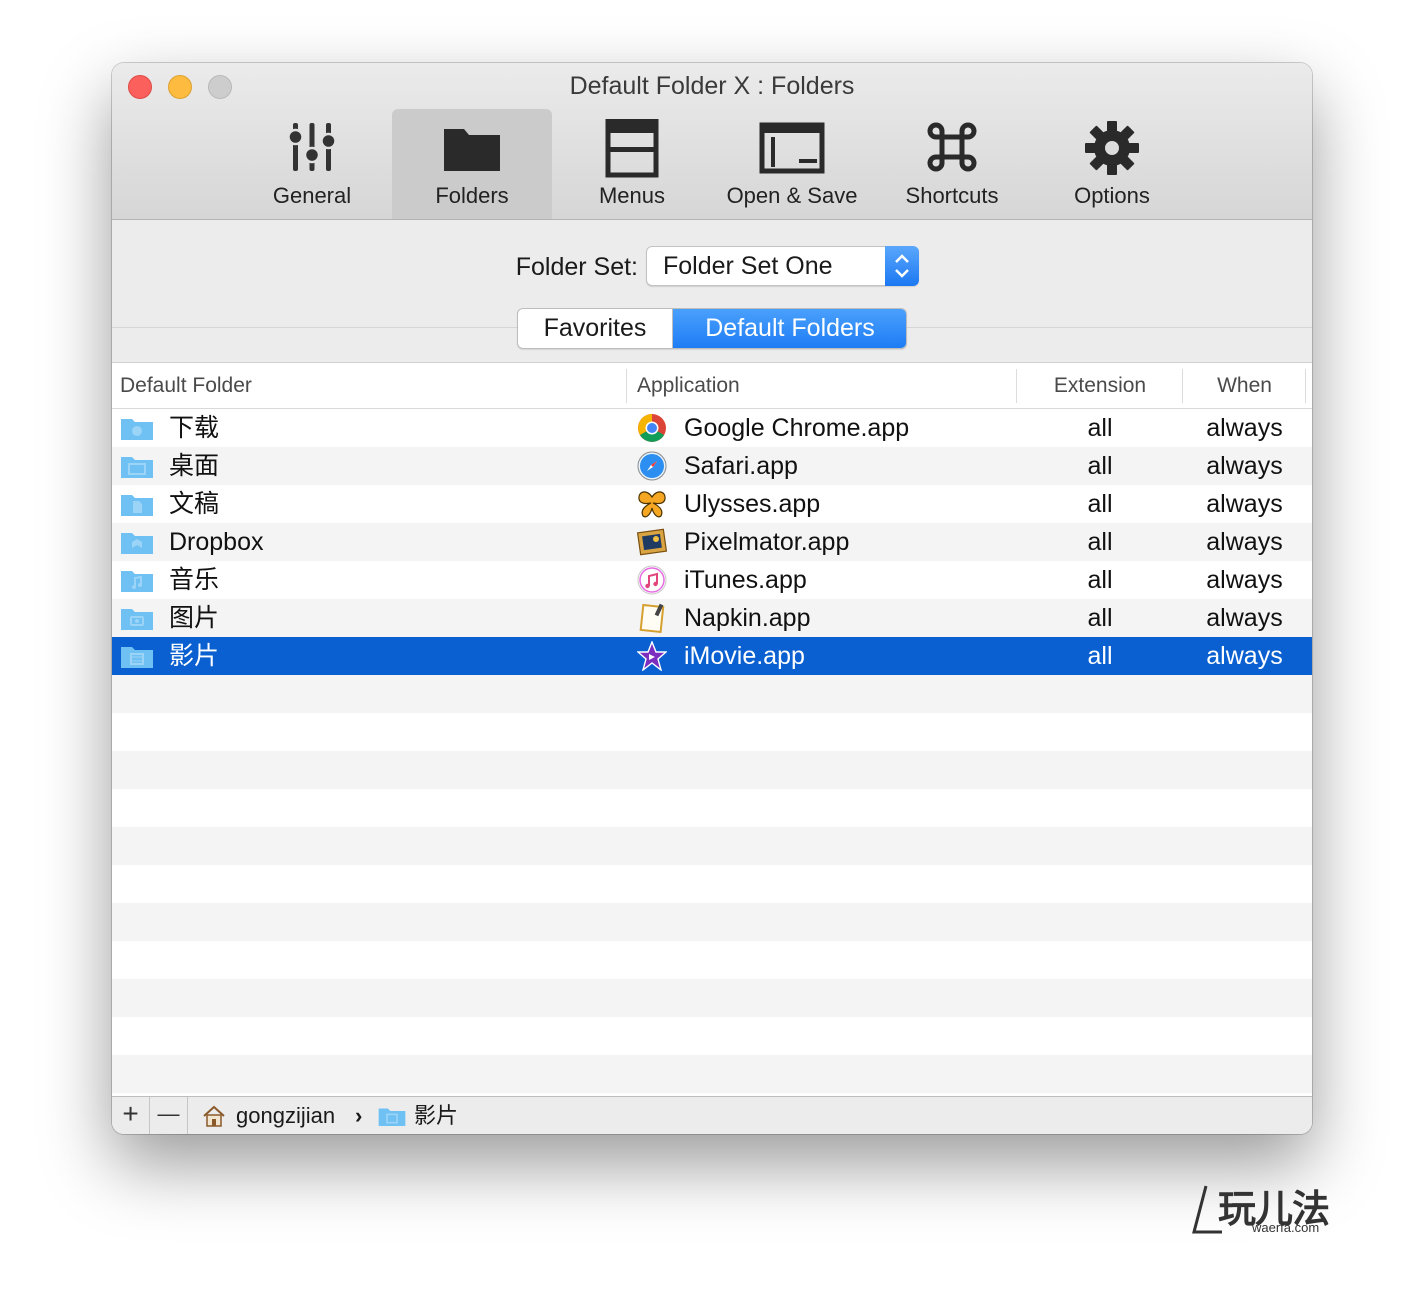 This screenshot has width=1424, height=1294. Describe the element at coordinates (194, 504) in the screenshot. I see `folder-name: 文稿` at that location.